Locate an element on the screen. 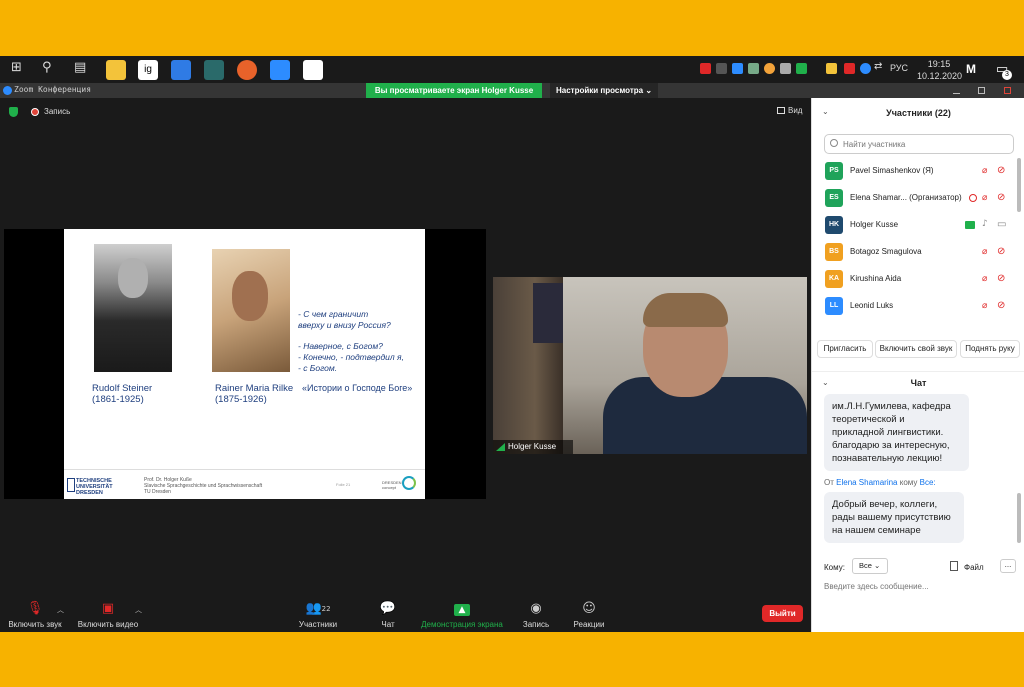 The height and width of the screenshot is (687, 1024). zoom-icon is located at coordinates (280, 70).